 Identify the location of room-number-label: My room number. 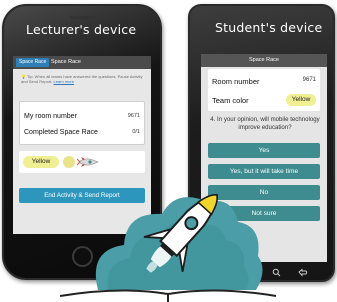
(50, 116).